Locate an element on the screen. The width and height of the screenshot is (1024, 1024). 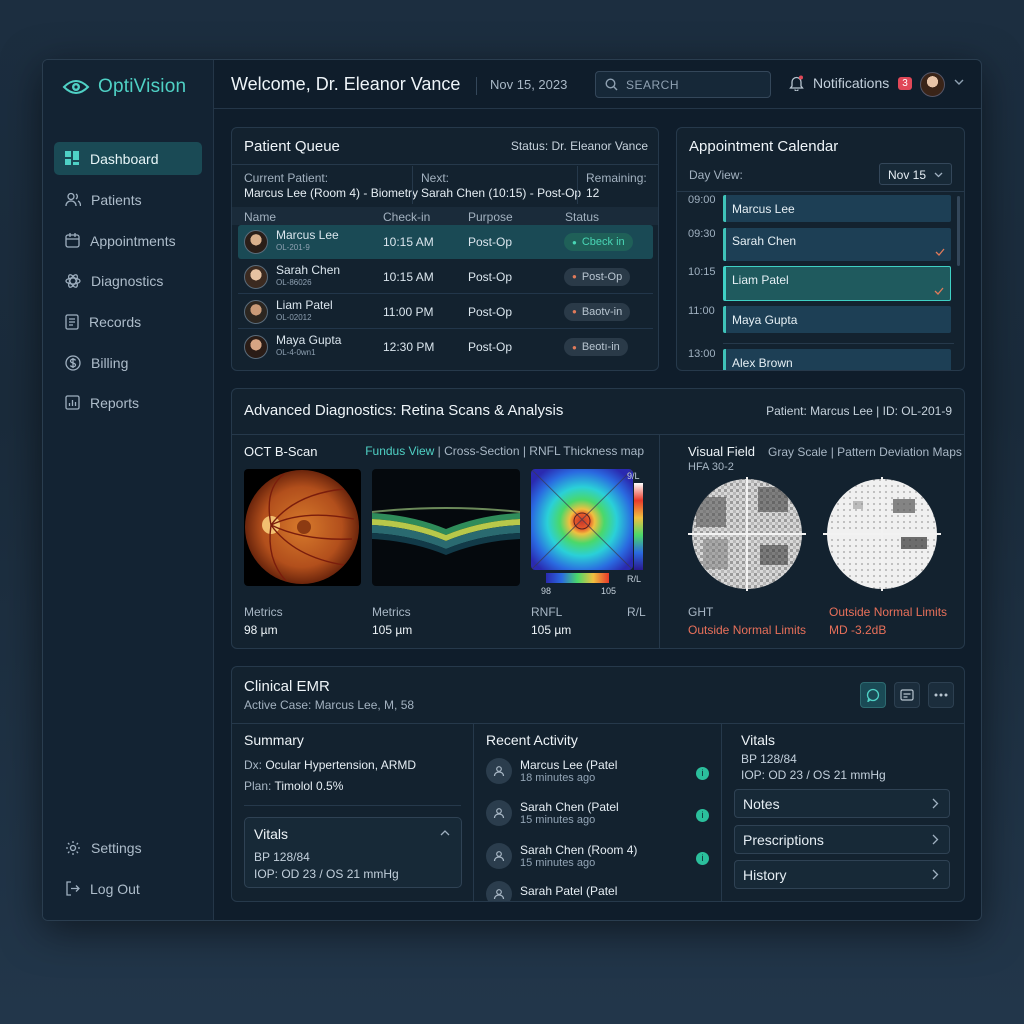
tab-cross-section: Cross-Section is located at coordinates (481, 451).